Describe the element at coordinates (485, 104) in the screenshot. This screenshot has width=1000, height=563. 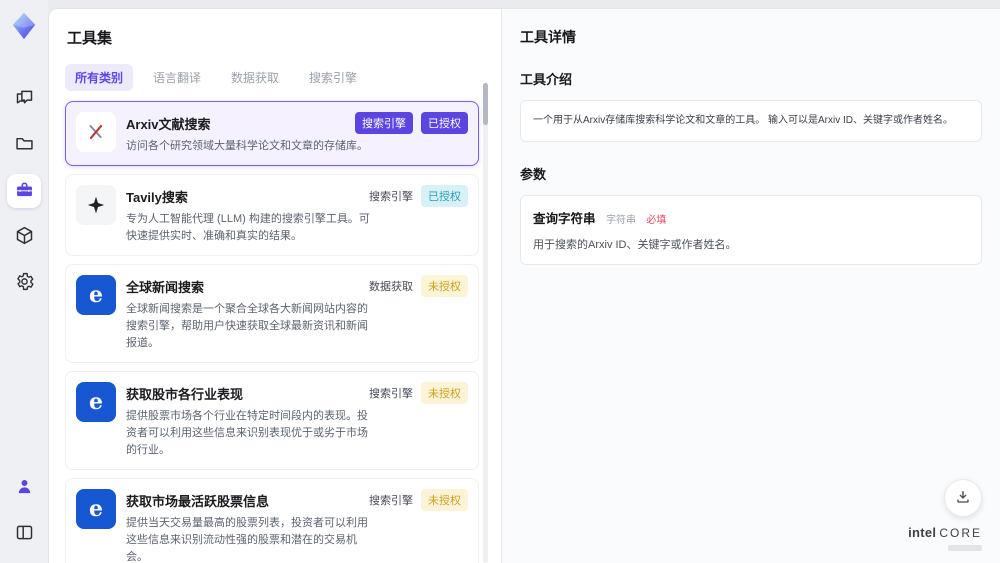
I see `scrollbar-thumb` at that location.